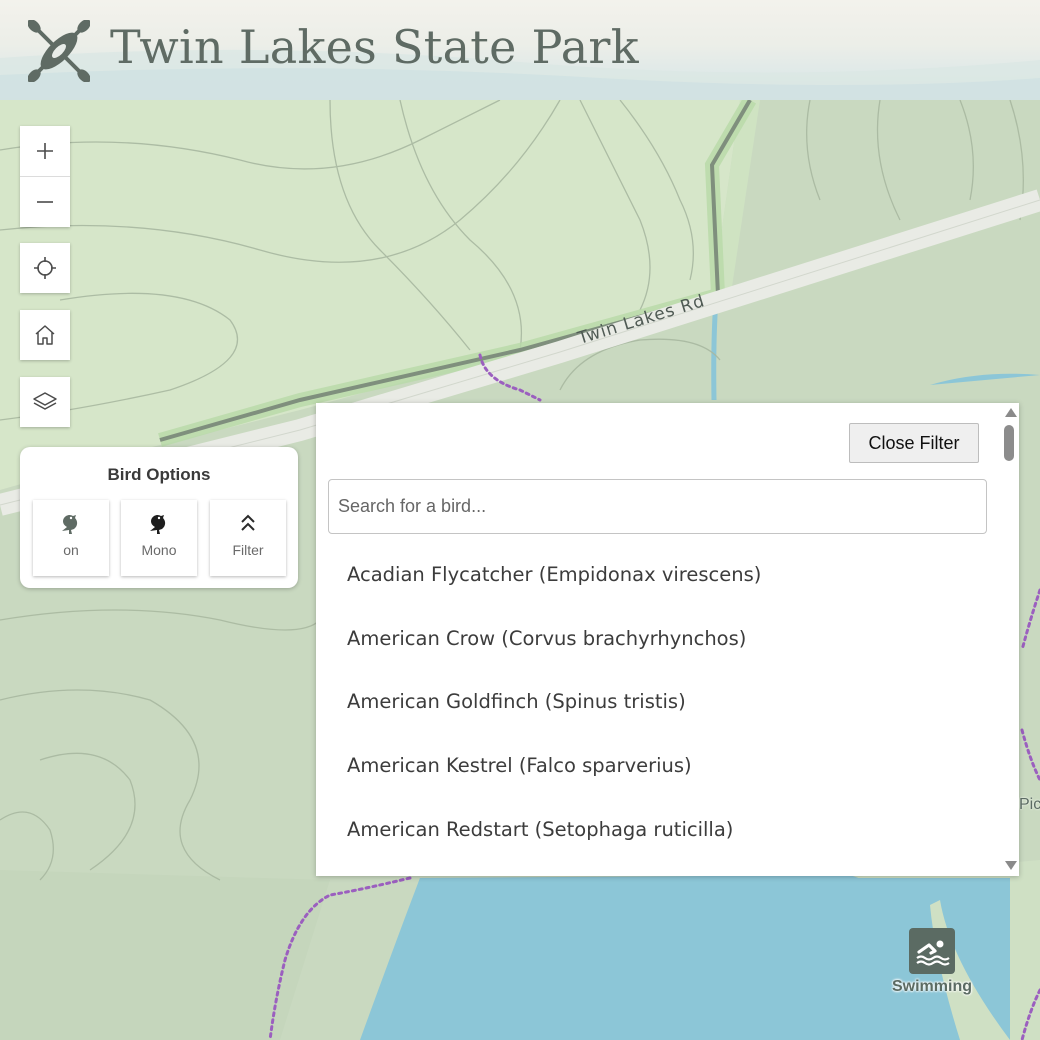 The width and height of the screenshot is (1040, 1040). I want to click on crosshair-icon, so click(45, 268).